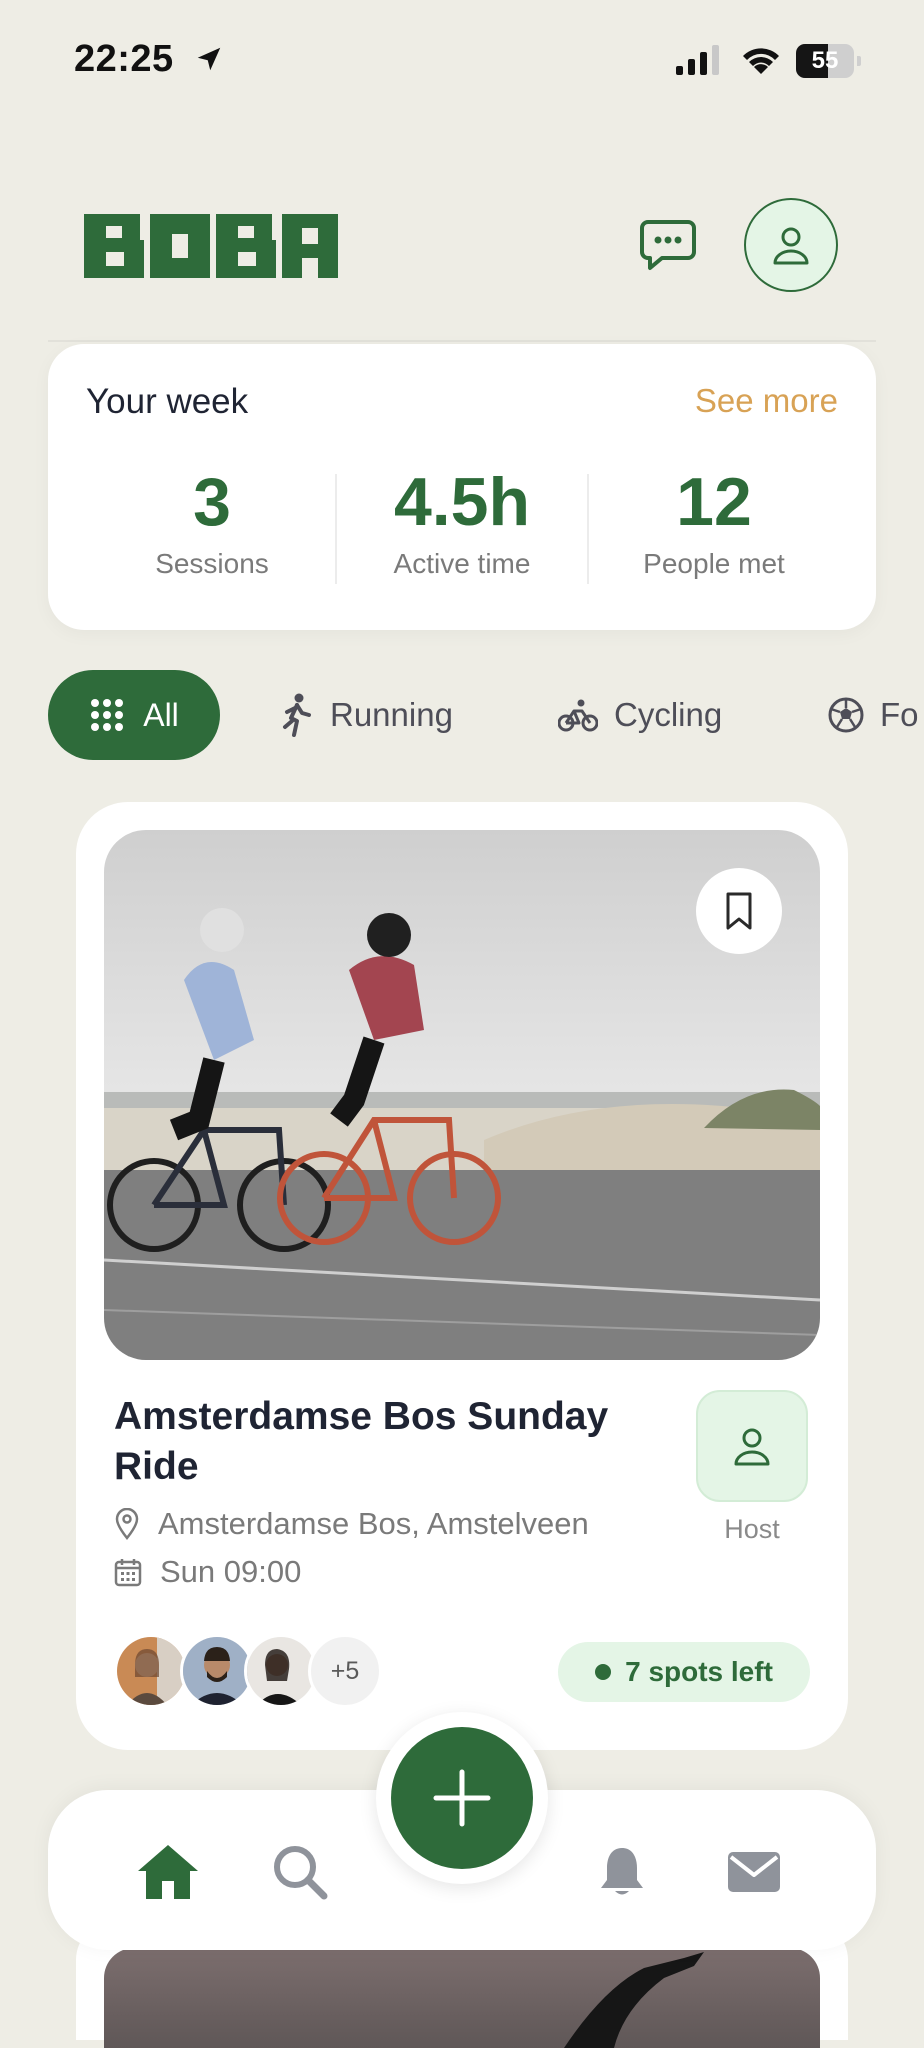 The width and height of the screenshot is (924, 2048). Describe the element at coordinates (462, 1998) in the screenshot. I see `next-event-photo` at that location.